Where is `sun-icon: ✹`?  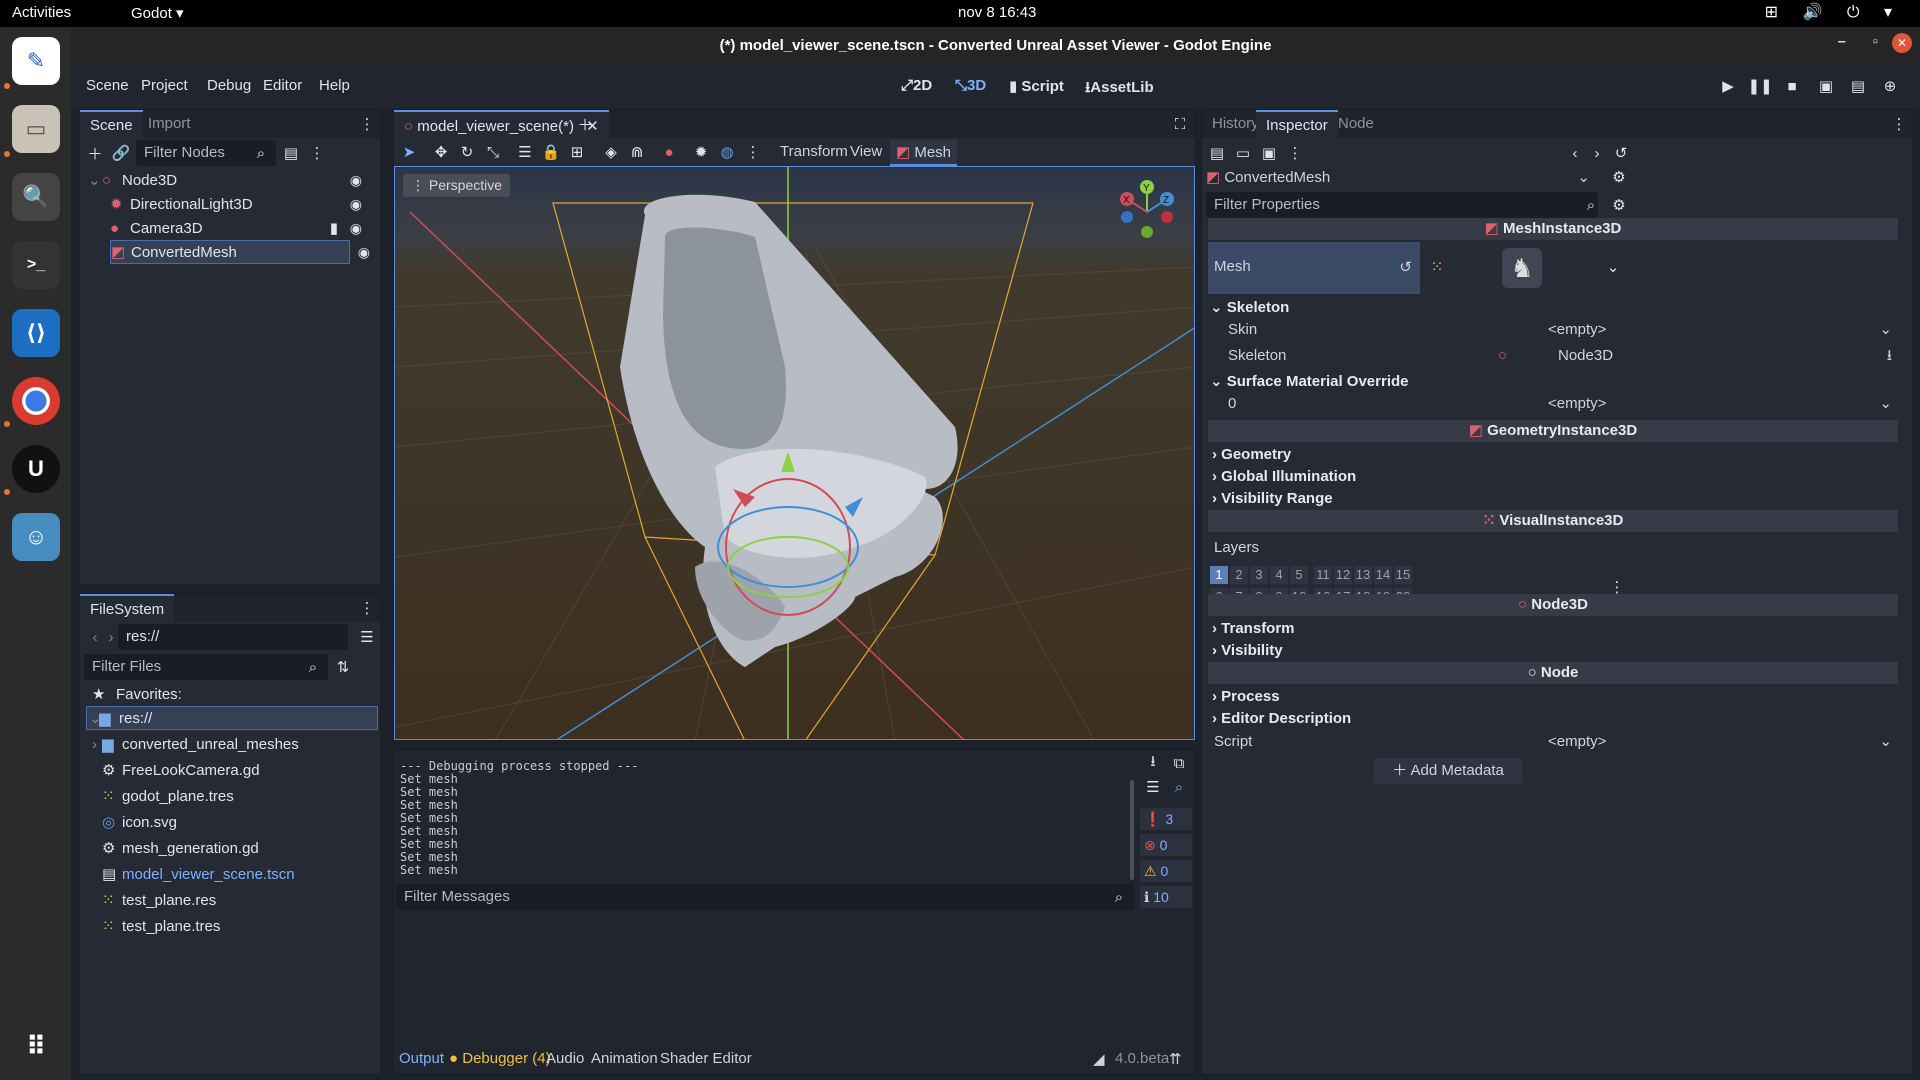 sun-icon: ✹ is located at coordinates (701, 152).